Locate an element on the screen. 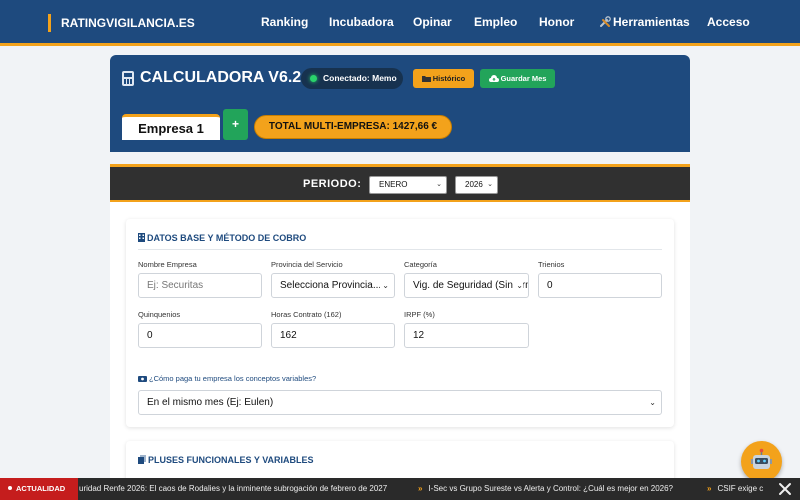  empresa-label: Nombre Empresa is located at coordinates (167, 264).